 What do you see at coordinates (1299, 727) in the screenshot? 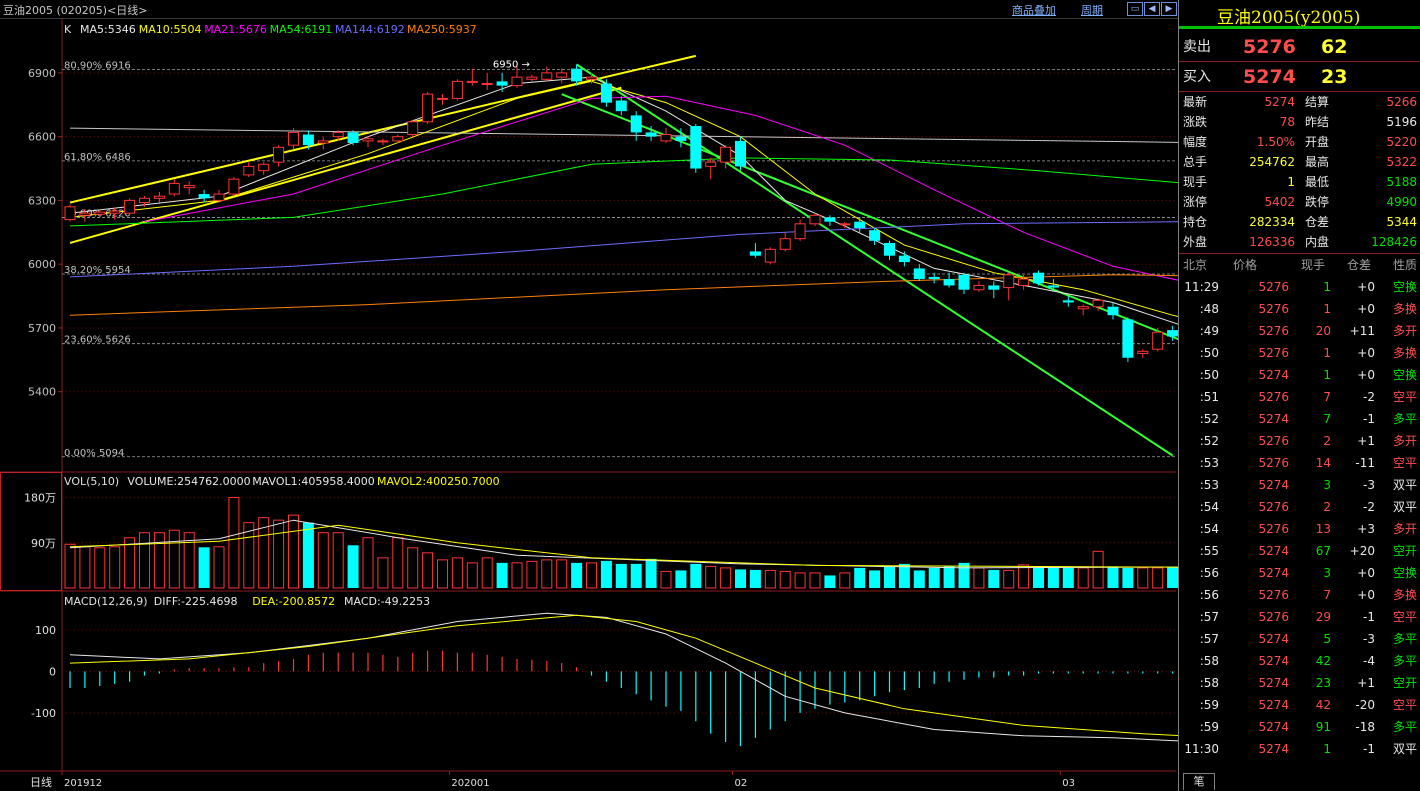
I see `tick-row: :59 5274 91 -18 多平` at bounding box center [1299, 727].